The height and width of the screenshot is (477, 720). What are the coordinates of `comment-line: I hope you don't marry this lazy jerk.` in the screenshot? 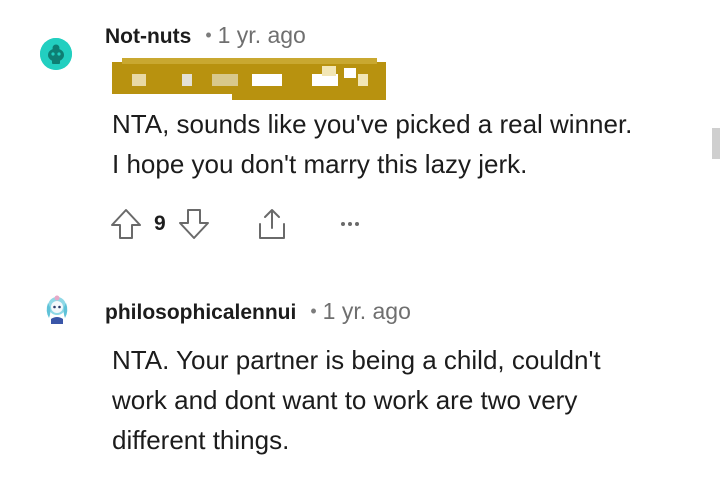 It's located at (320, 164).